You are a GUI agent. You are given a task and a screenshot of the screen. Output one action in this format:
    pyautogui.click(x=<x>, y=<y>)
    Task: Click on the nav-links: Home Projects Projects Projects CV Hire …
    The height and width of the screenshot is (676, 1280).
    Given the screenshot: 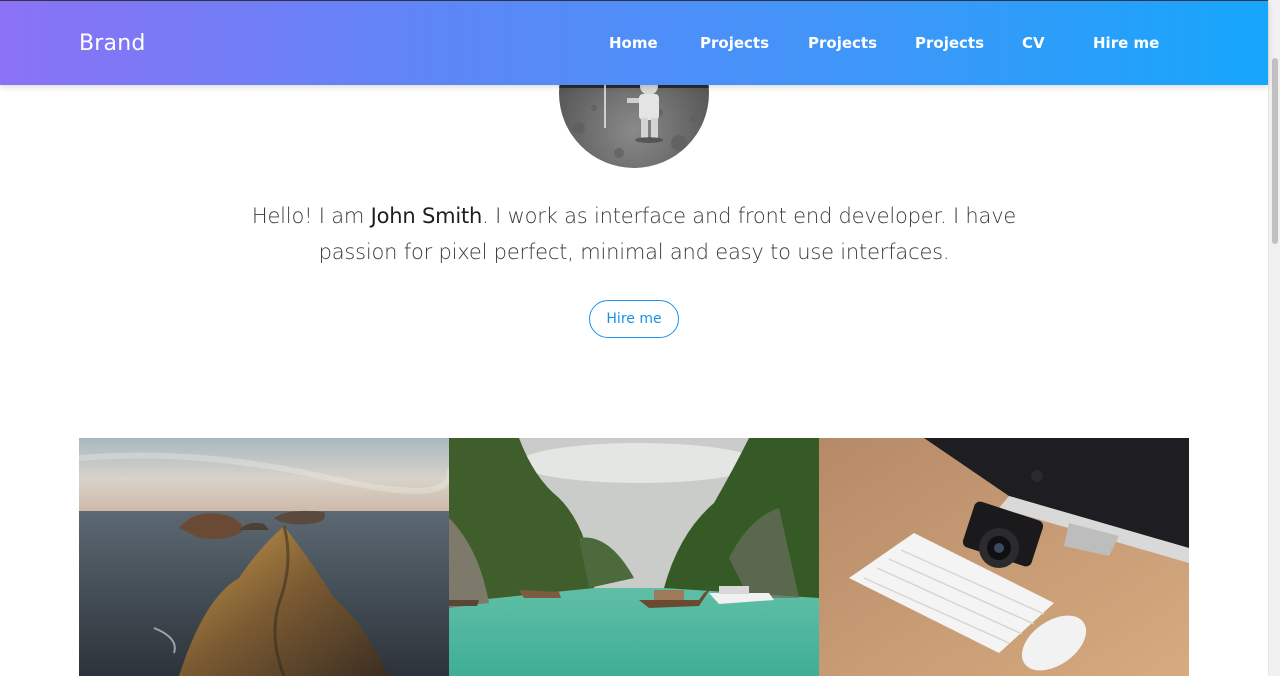 What is the action you would take?
    pyautogui.click(x=634, y=44)
    